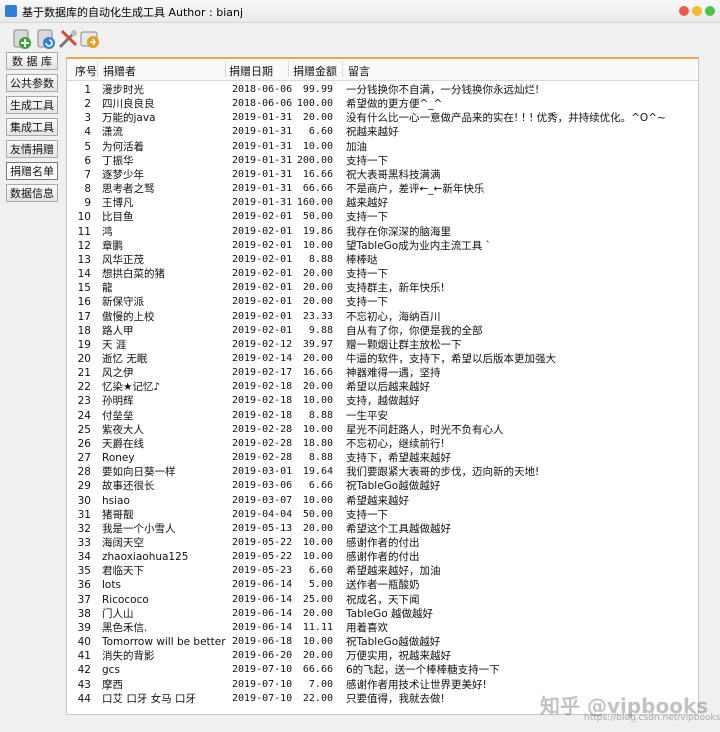 This screenshot has width=720, height=732. What do you see at coordinates (382, 430) in the screenshot?
I see `table-row: 25 紫夜大人 2019-02-28 10.00 星光不问赶路人，时光不负有心人` at bounding box center [382, 430].